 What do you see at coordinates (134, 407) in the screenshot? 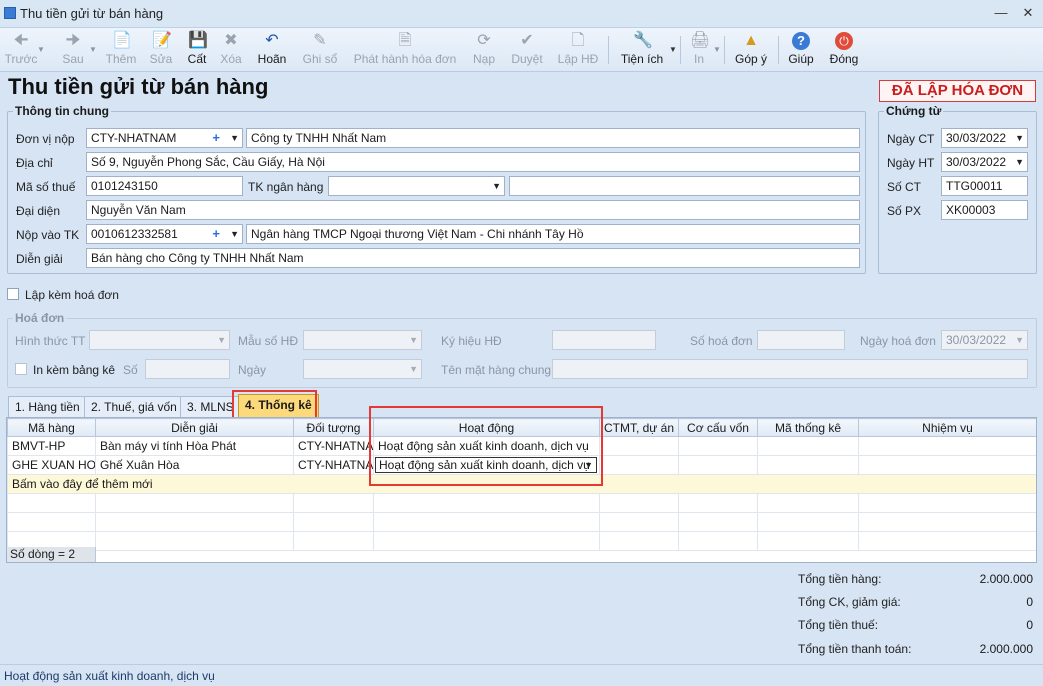
I see `tab-tax-cost: 2. Thuế, giá vốn` at bounding box center [134, 407].